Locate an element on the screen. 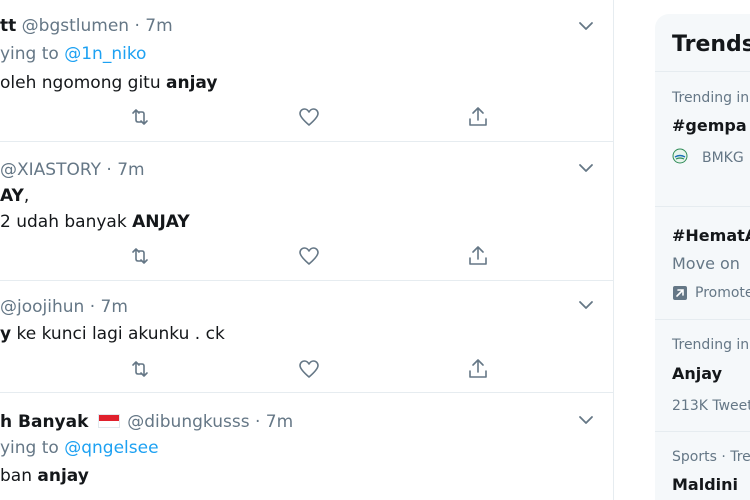  trend-context: Sports · Tre is located at coordinates (711, 457).